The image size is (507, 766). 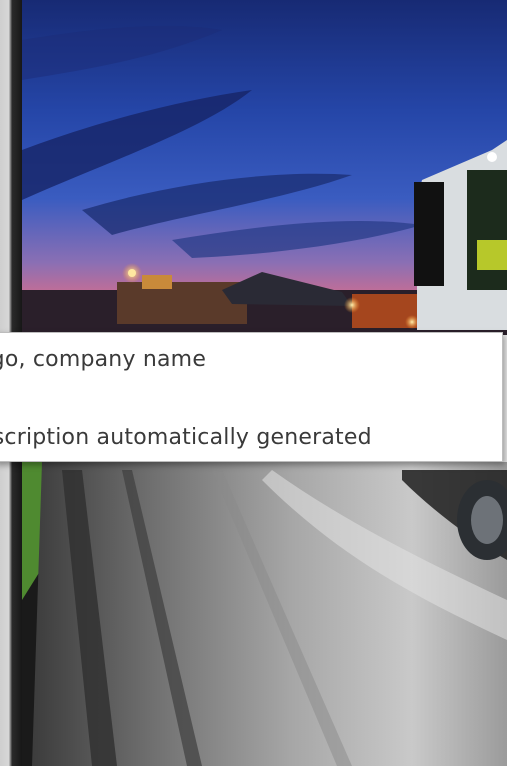 I want to click on alt-text-line-2: escription automatically generated, so click(x=186, y=437).